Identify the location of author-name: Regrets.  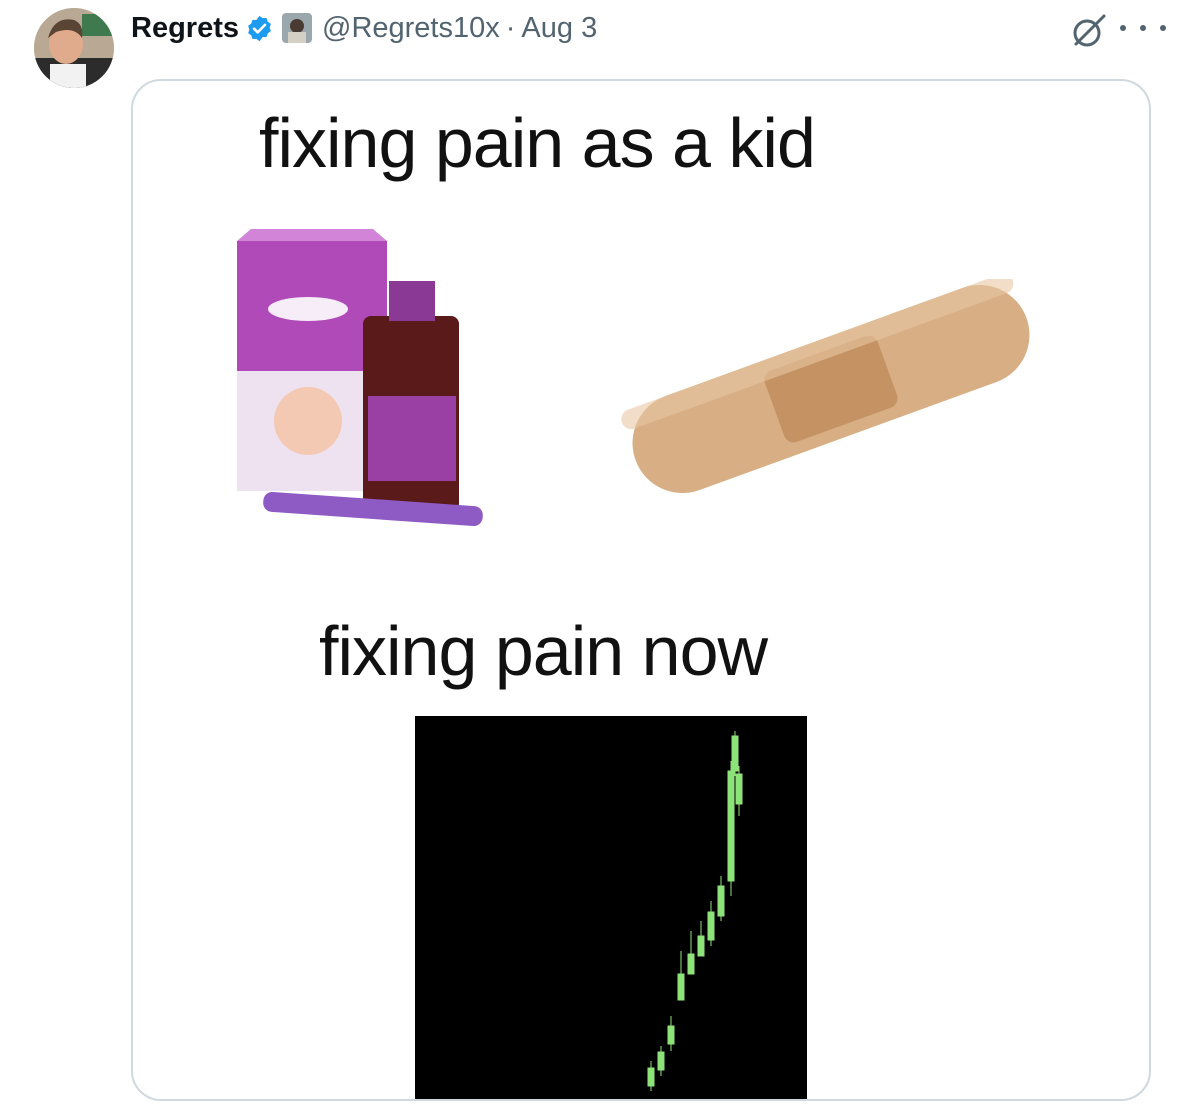
(185, 28).